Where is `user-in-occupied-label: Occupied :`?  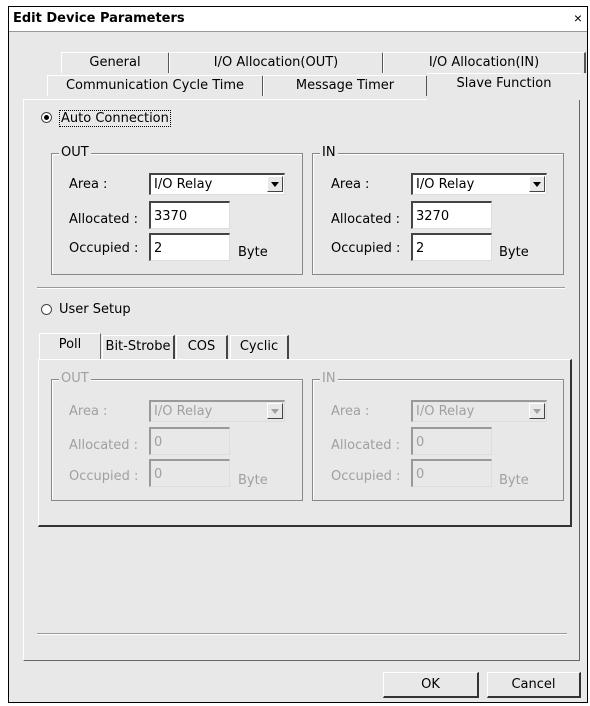
user-in-occupied-label: Occupied : is located at coordinates (366, 476).